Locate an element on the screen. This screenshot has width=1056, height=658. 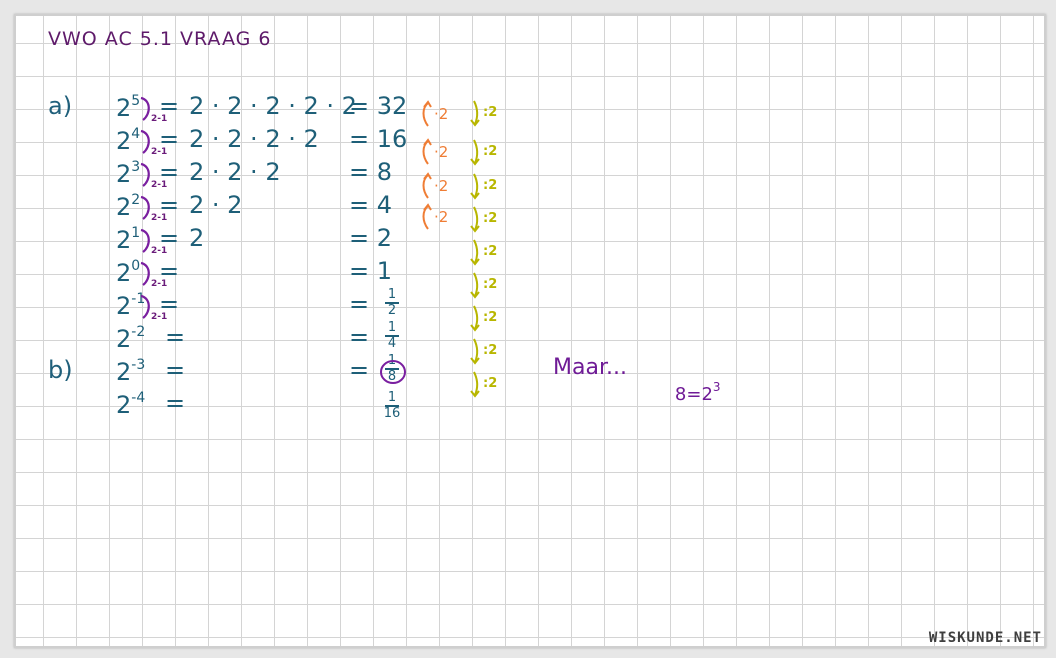
power-term: 21 is located at coordinates (128, 239).